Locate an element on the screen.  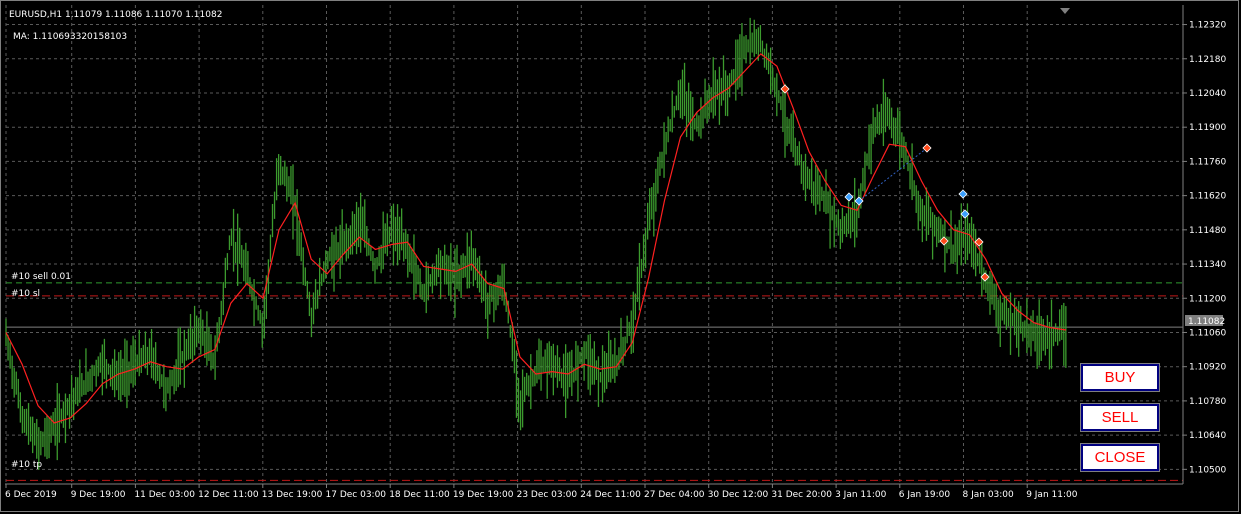
time-tick-label: 13 Dec 19:00 is located at coordinates (292, 495).